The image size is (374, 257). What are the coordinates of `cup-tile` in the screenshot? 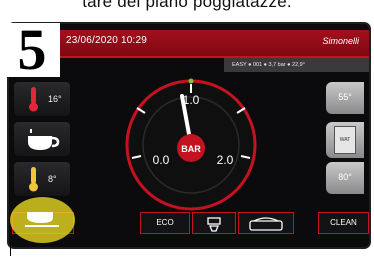 It's located at (42, 139).